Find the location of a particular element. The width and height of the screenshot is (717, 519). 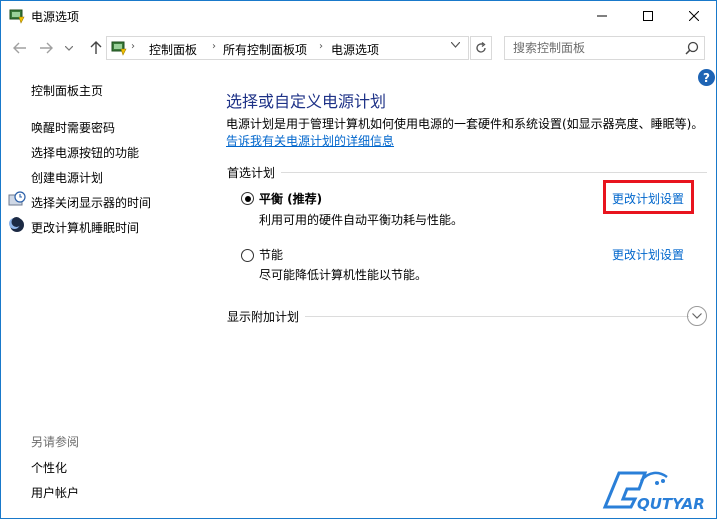

up-button is located at coordinates (96, 48).